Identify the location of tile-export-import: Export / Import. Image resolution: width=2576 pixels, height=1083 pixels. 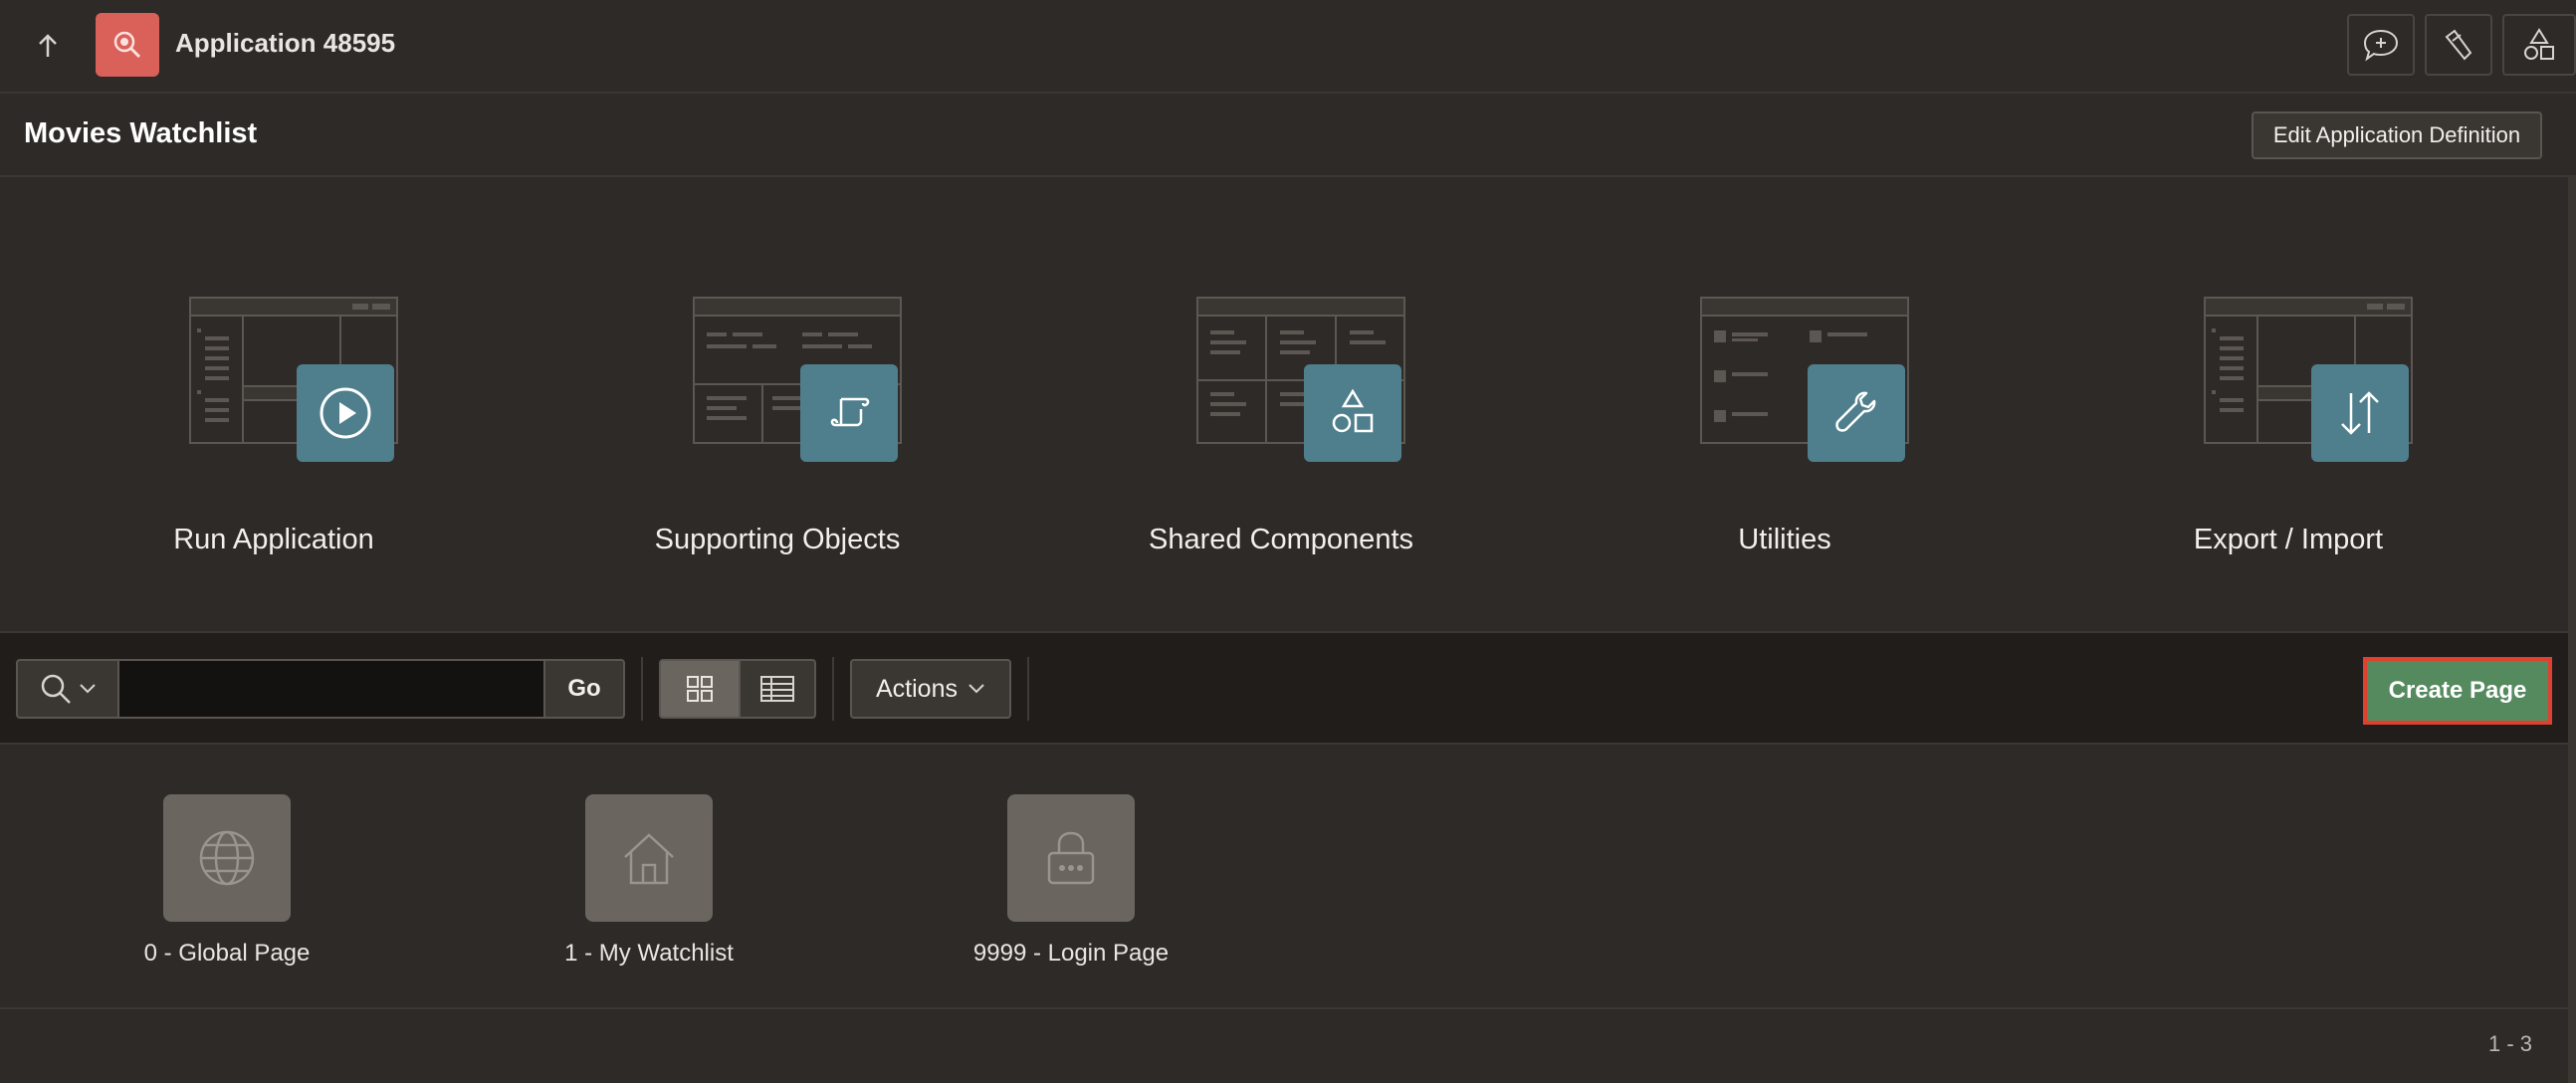
(2288, 388).